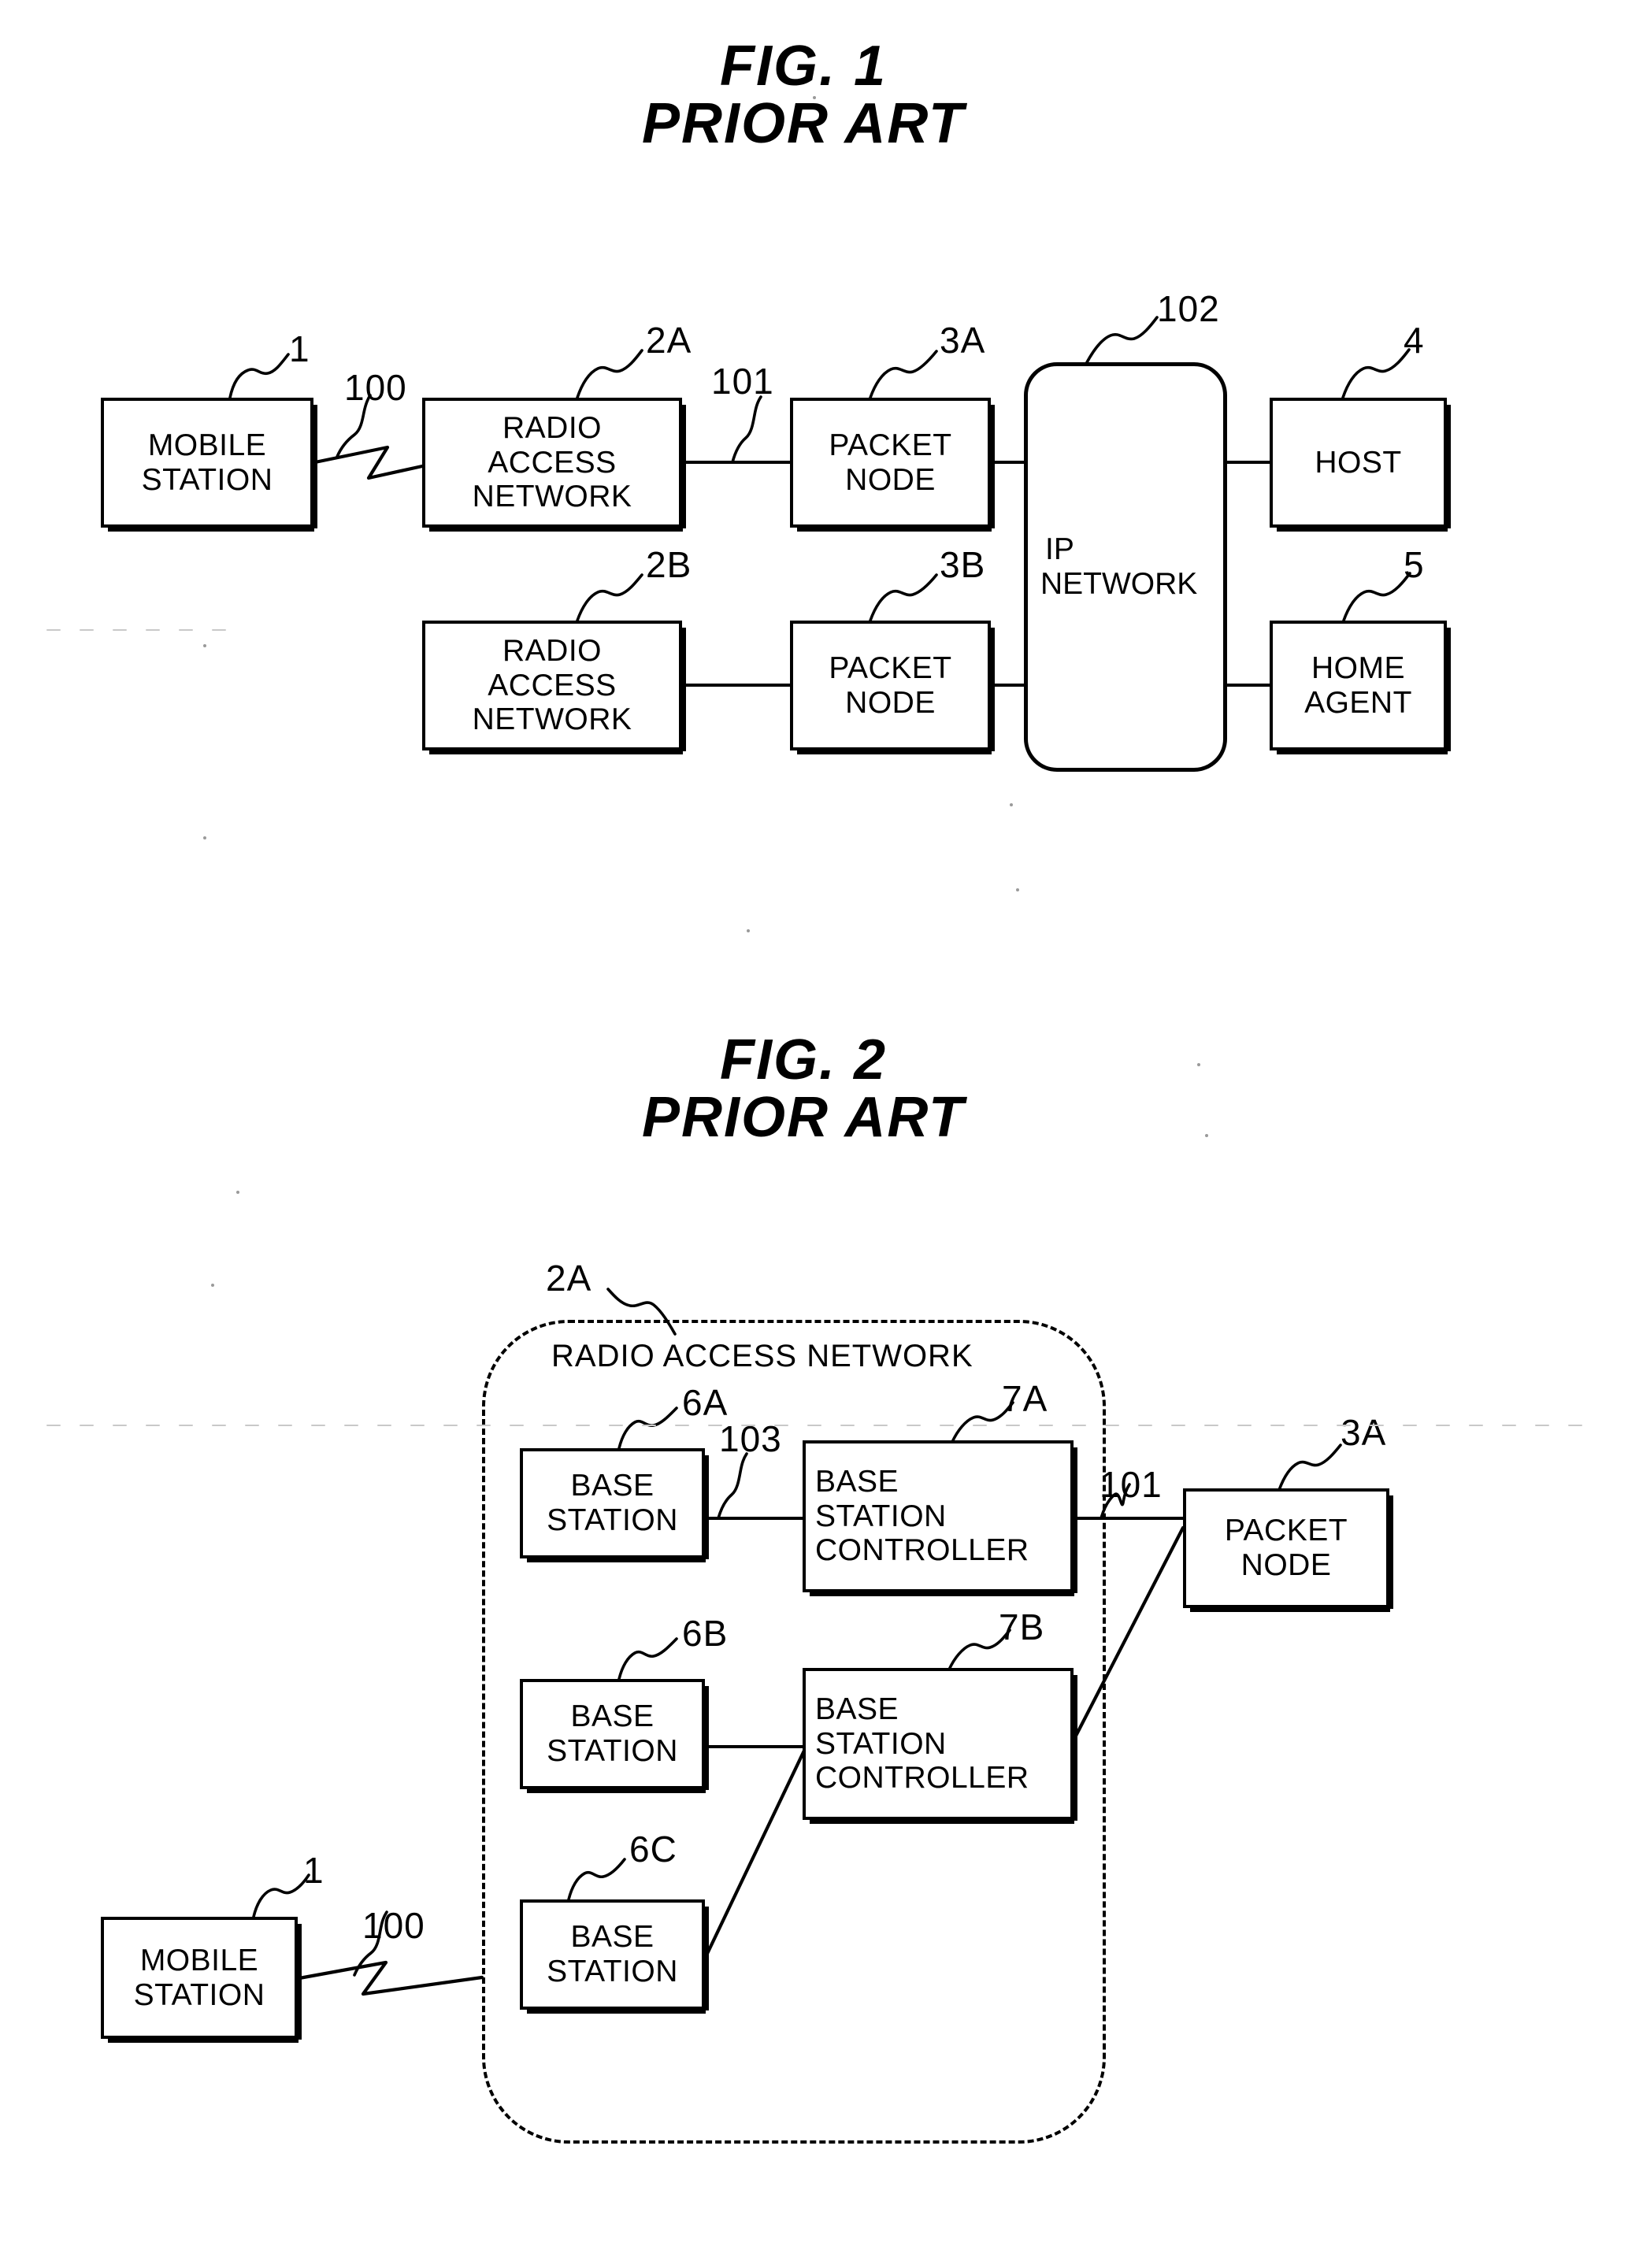 The image size is (1628, 2268). I want to click on fig1-ip-network-box: IP NETWORK, so click(1125, 567).